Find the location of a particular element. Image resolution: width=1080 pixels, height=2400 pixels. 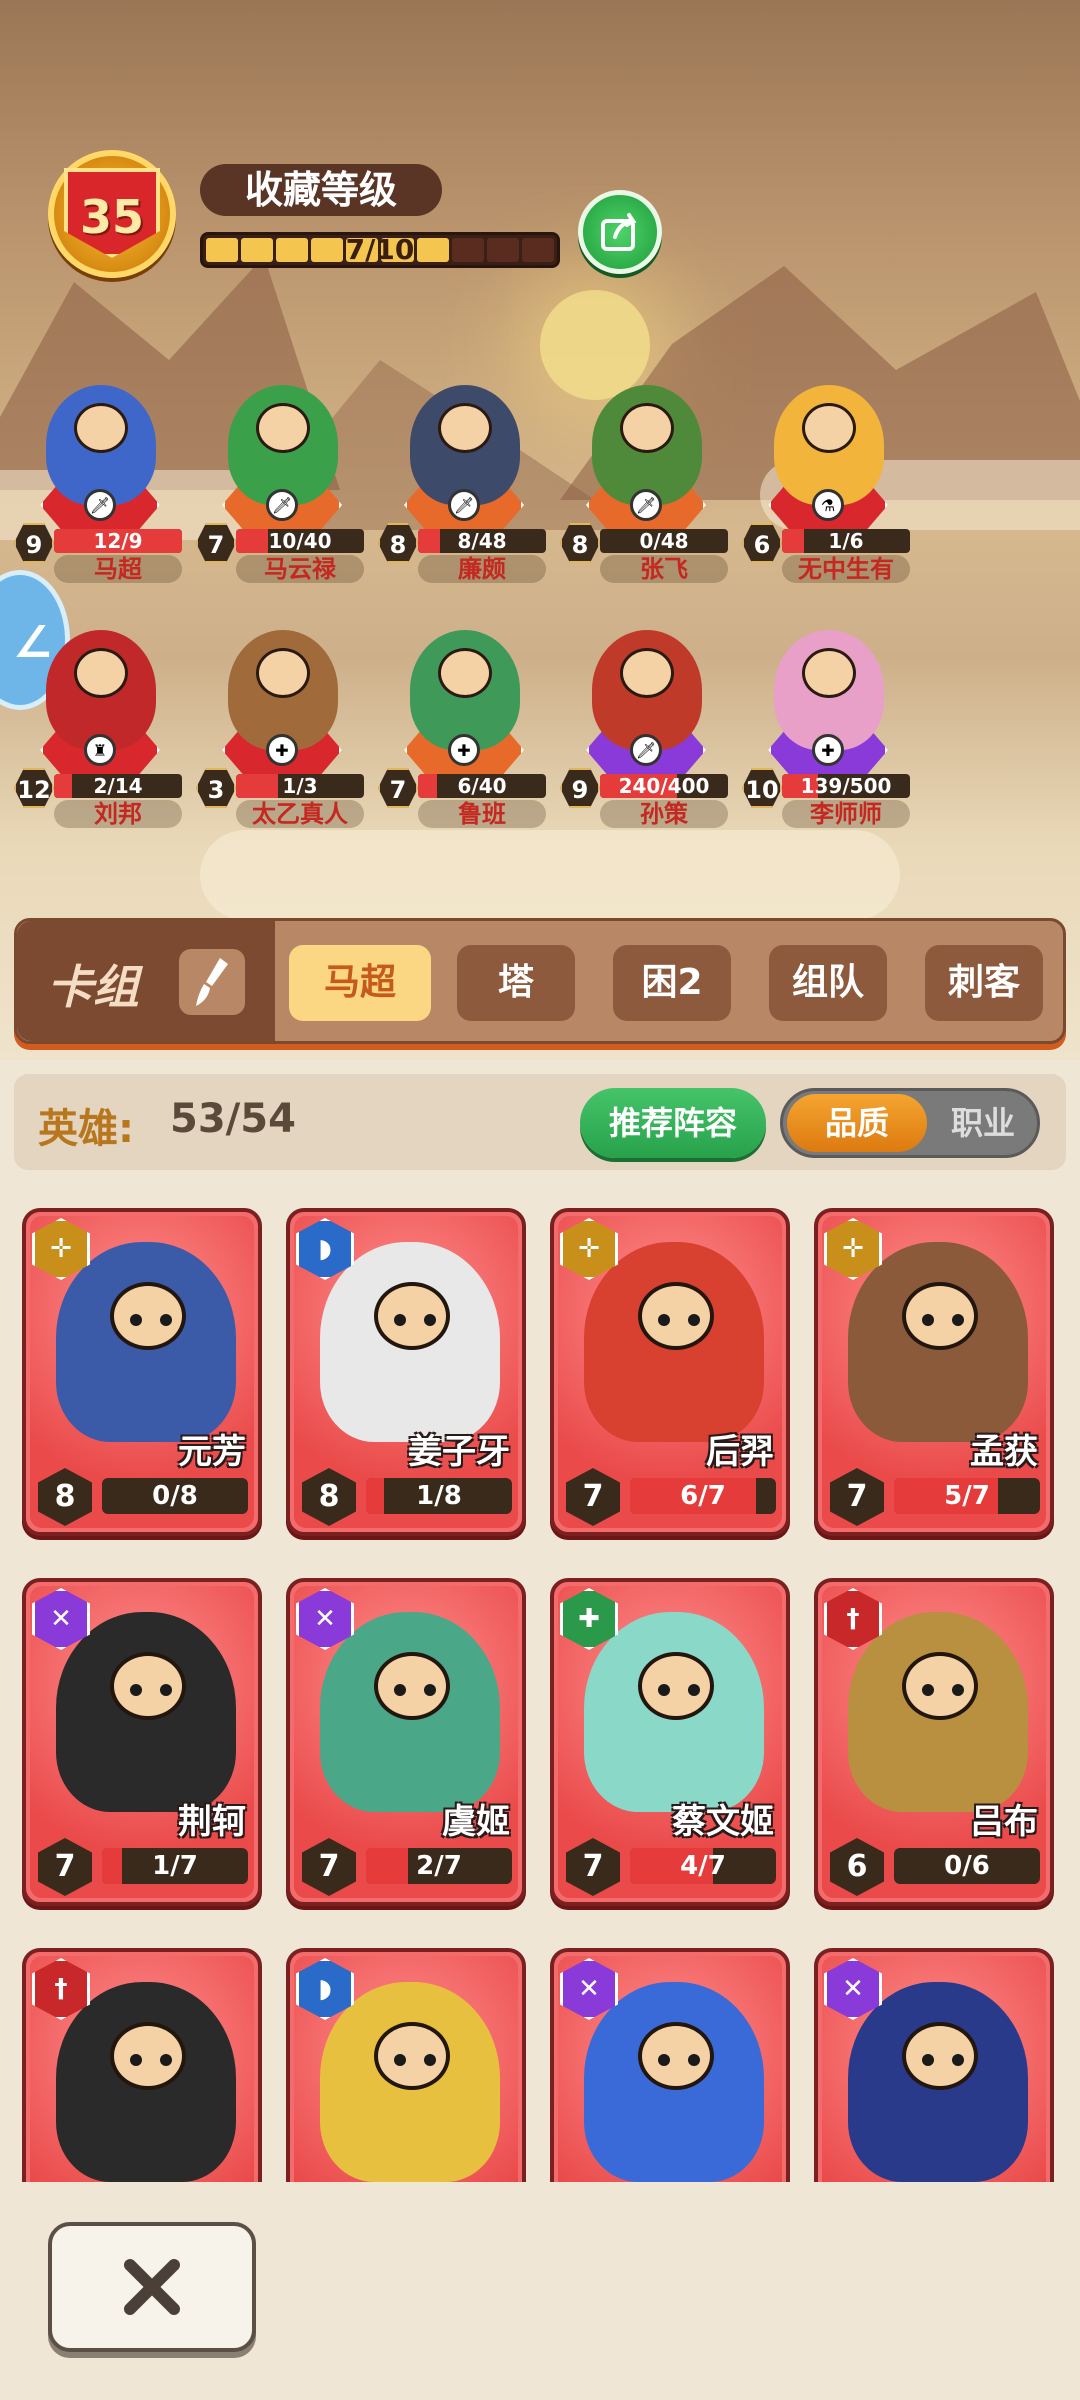

hero-card: ✛ 元芳 8 0/8 is located at coordinates (142, 1372).